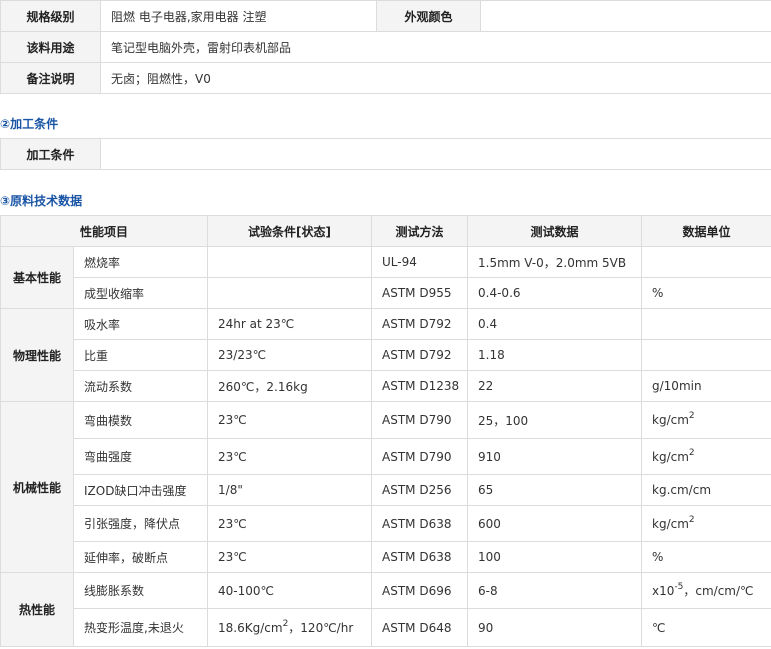  What do you see at coordinates (555, 590) in the screenshot?
I see `value-cell: 6-8` at bounding box center [555, 590].